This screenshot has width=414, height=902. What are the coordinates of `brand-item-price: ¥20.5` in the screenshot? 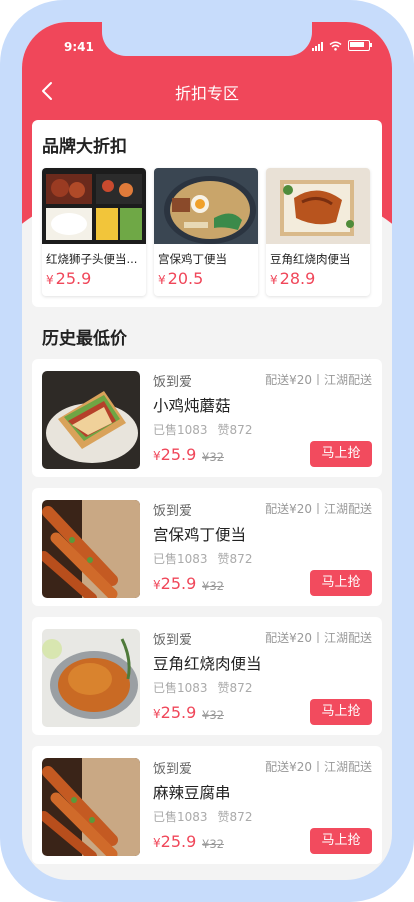 It's located at (181, 278).